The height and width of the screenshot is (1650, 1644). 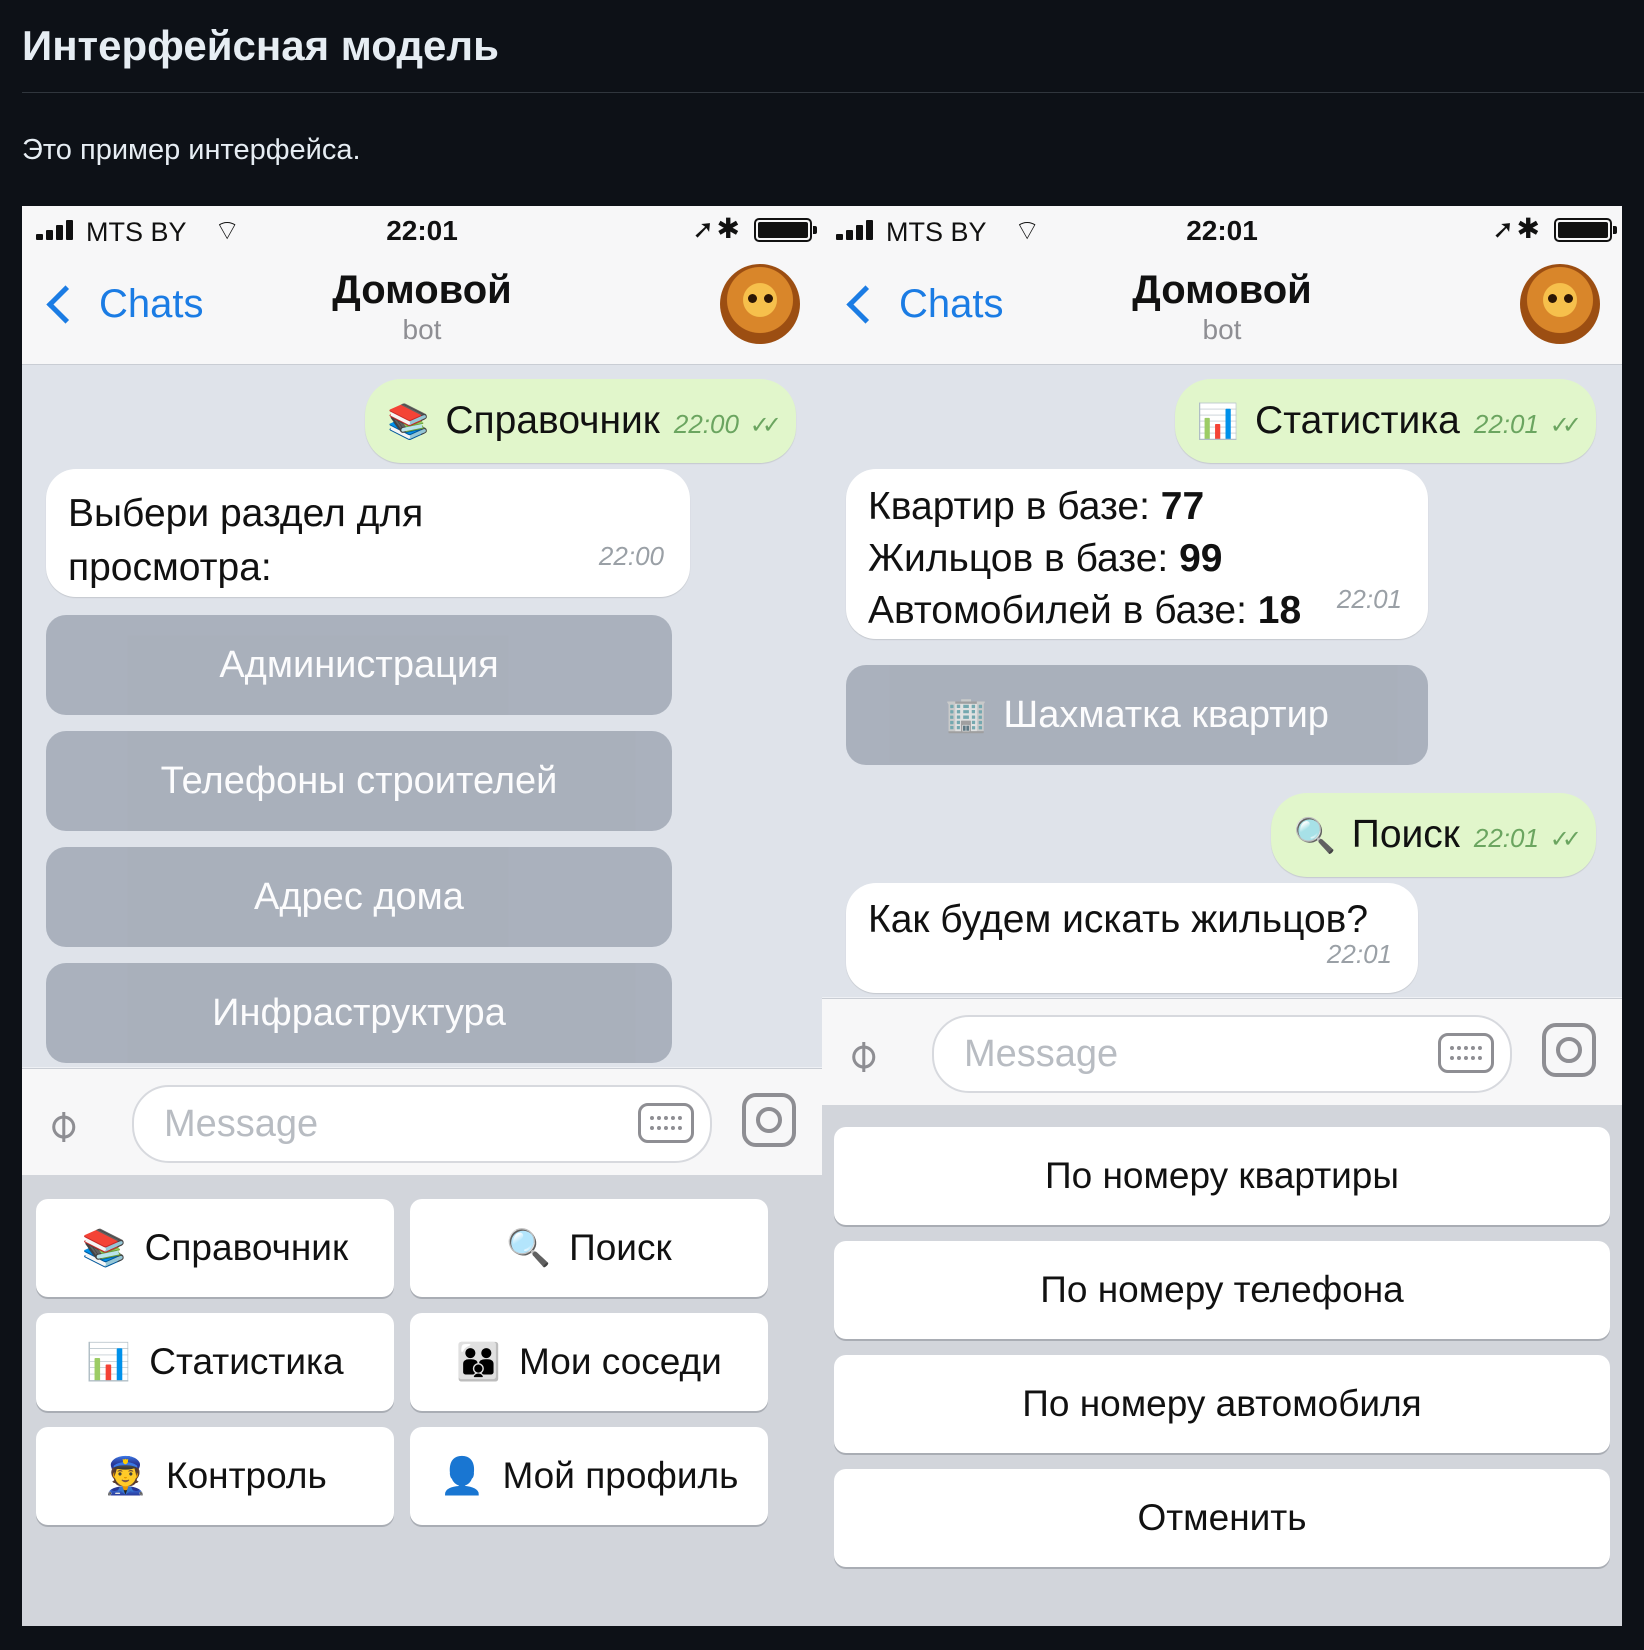 I want to click on key-label: Мои соседи, so click(x=620, y=1361).